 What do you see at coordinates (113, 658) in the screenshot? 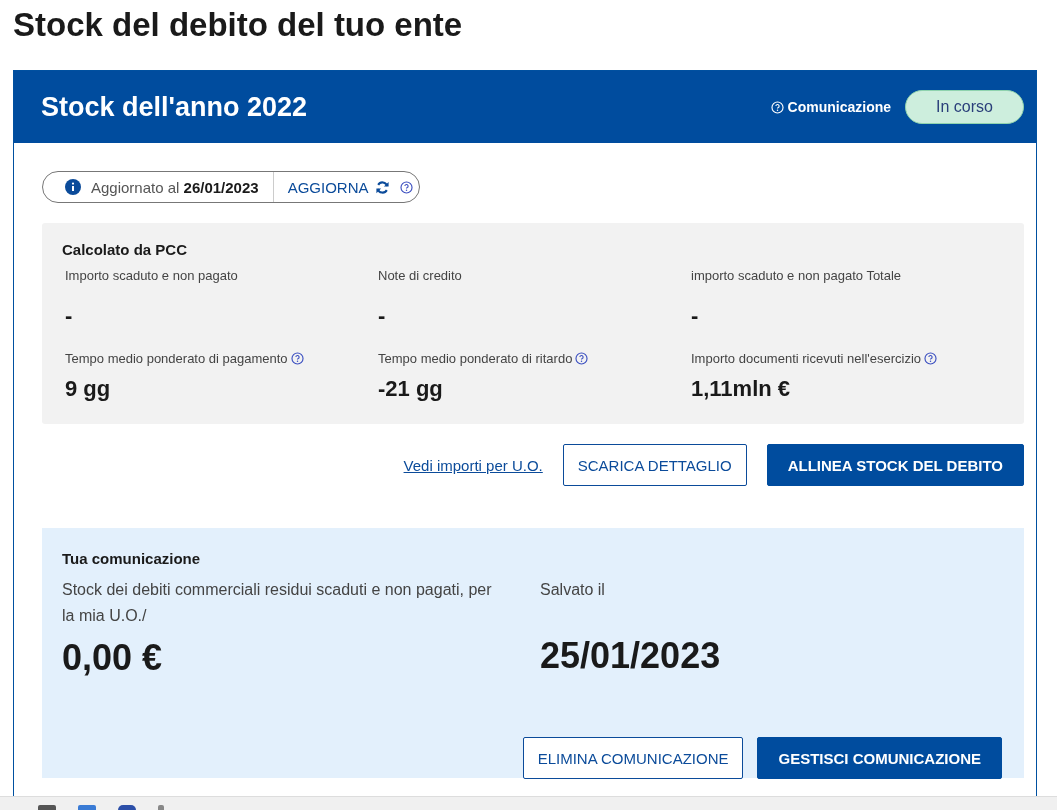
I see `stock-value: 0,00 €` at bounding box center [113, 658].